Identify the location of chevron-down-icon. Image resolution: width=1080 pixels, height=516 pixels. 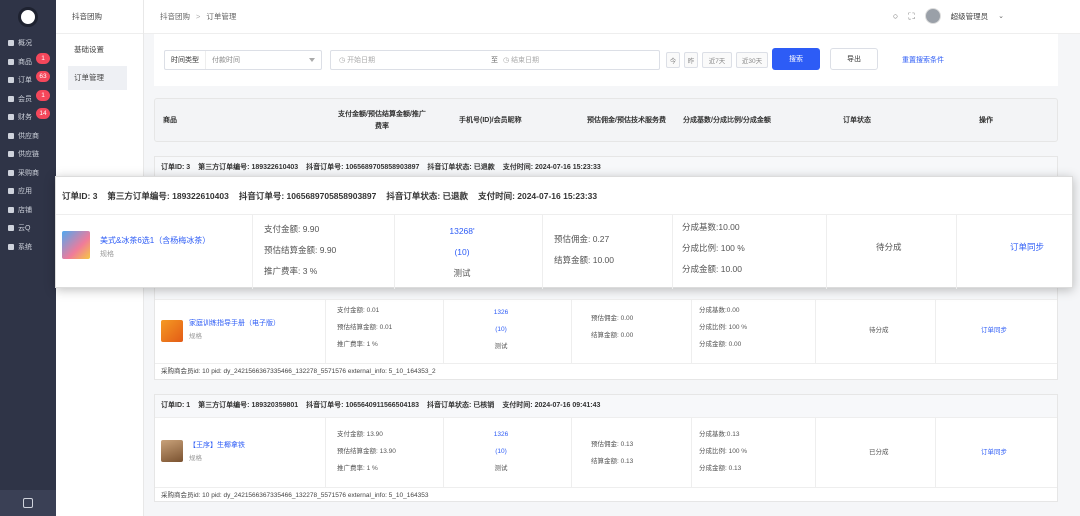
(312, 60).